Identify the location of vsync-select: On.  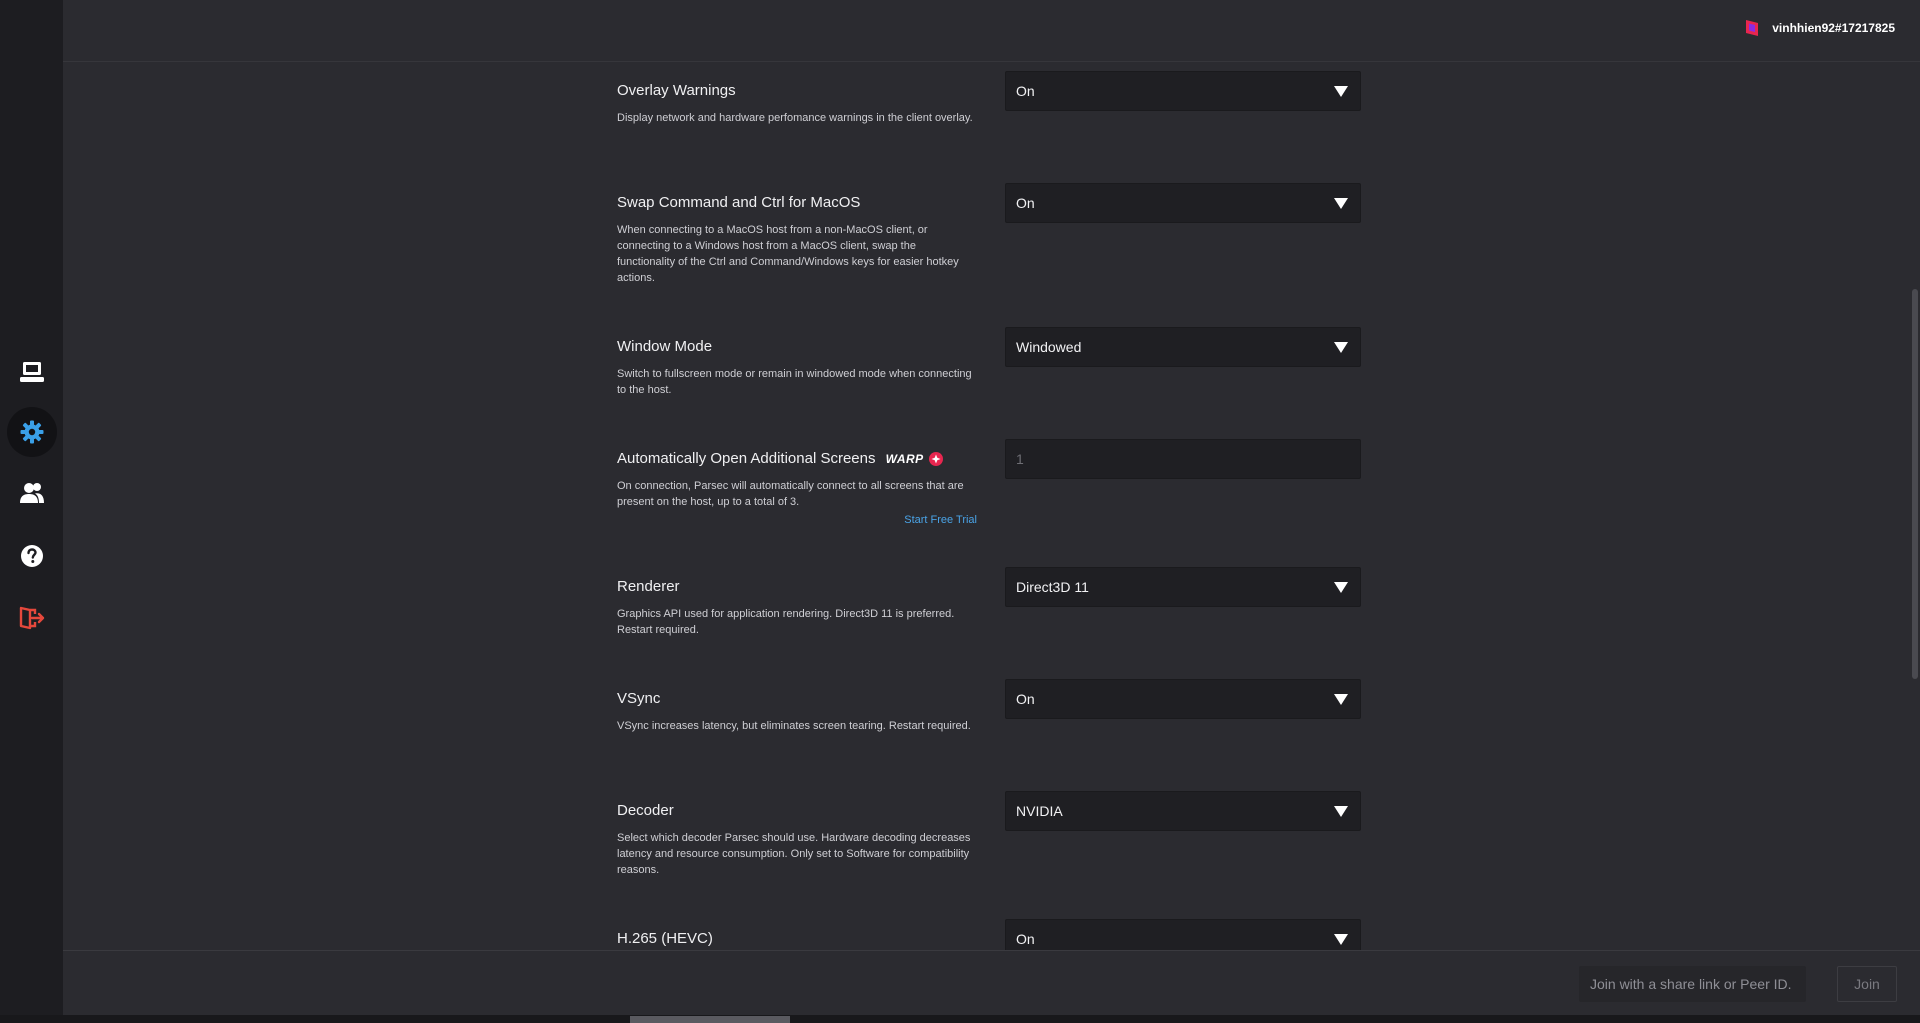
(1183, 699).